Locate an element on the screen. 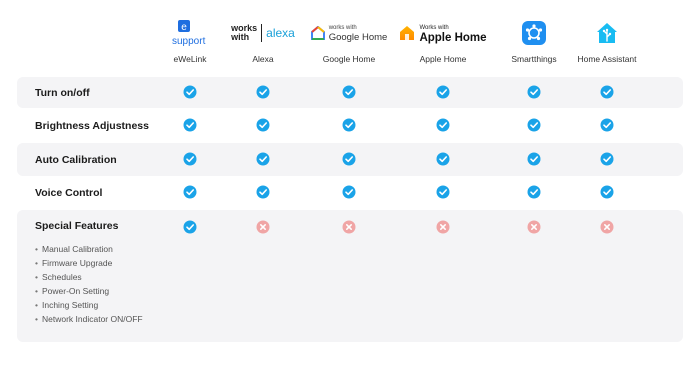 Image resolution: width=700 pixels, height=366 pixels. svg-text: e is located at coordinates (184, 27).